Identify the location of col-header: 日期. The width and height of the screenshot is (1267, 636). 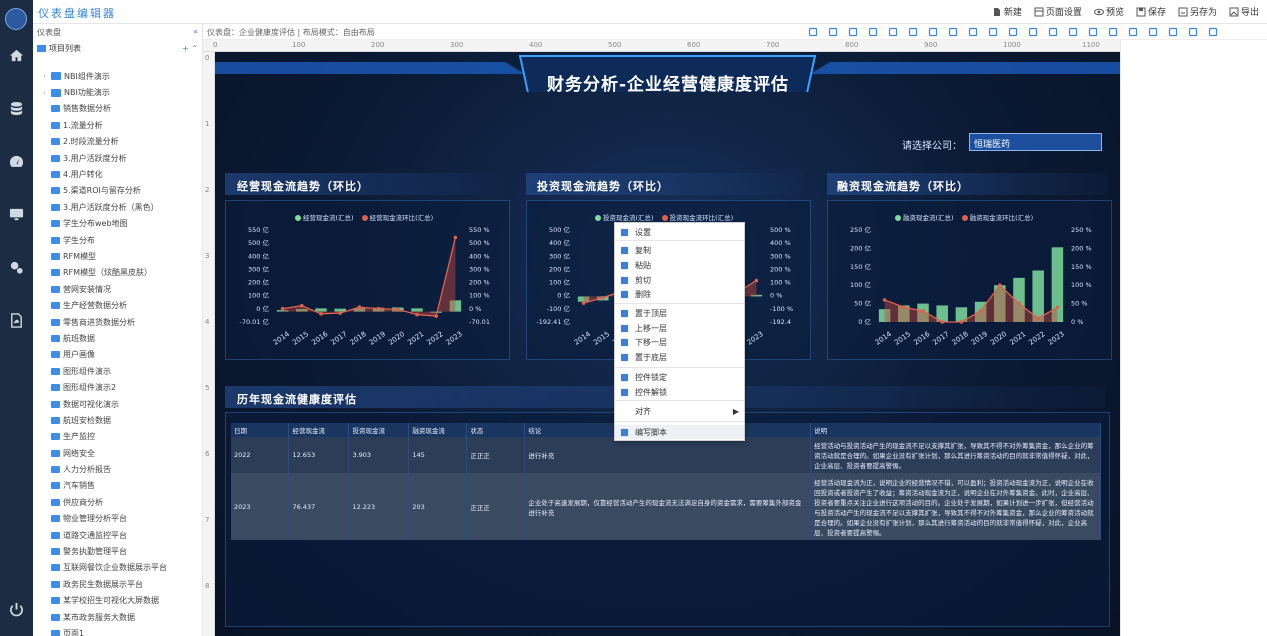
(260, 430).